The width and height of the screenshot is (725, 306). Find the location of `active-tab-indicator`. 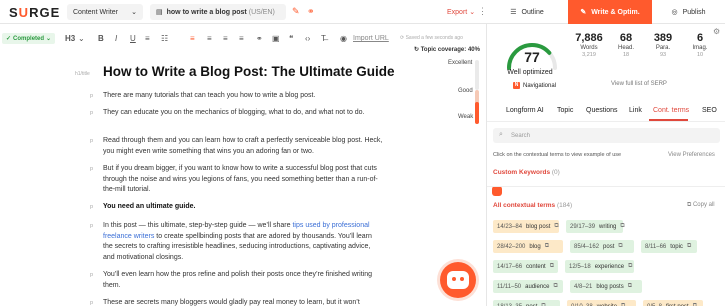

active-tab-indicator is located at coordinates (668, 120).